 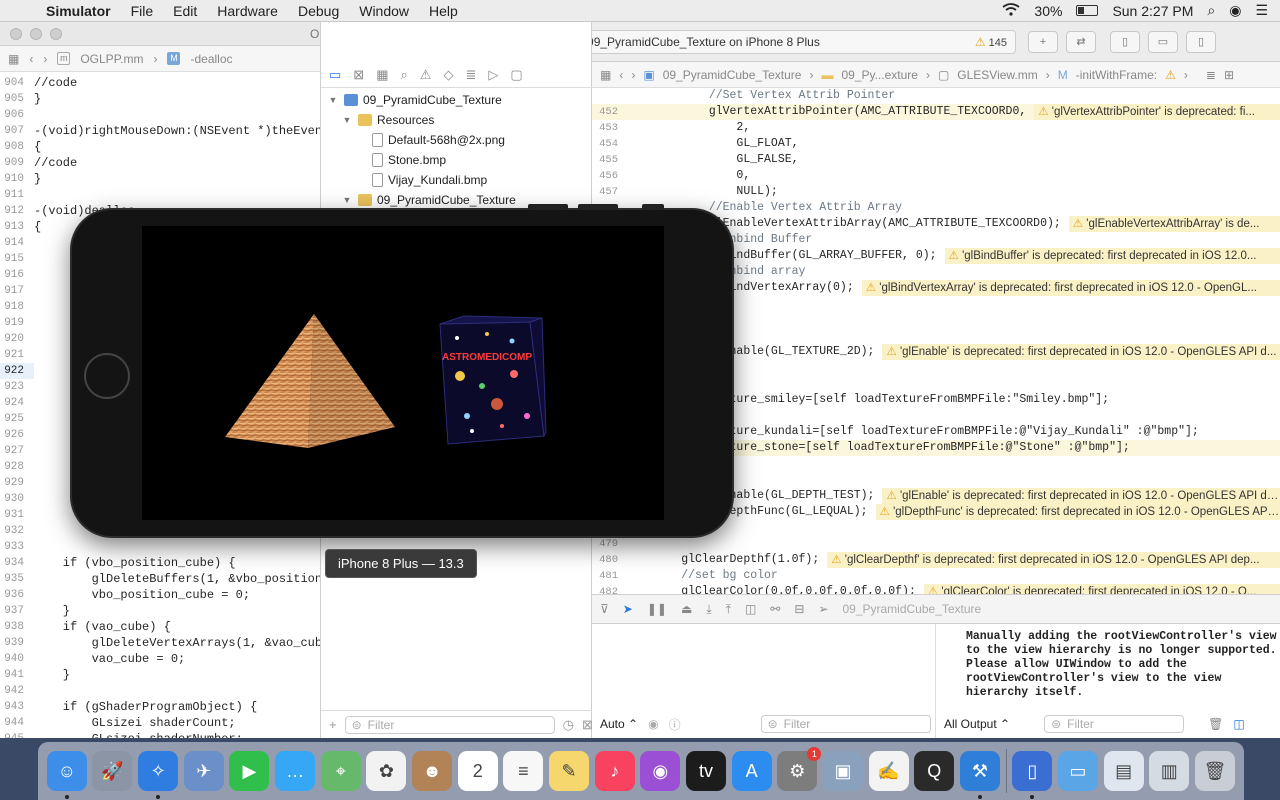 What do you see at coordinates (17, 563) in the screenshot?
I see `line-number: 934` at bounding box center [17, 563].